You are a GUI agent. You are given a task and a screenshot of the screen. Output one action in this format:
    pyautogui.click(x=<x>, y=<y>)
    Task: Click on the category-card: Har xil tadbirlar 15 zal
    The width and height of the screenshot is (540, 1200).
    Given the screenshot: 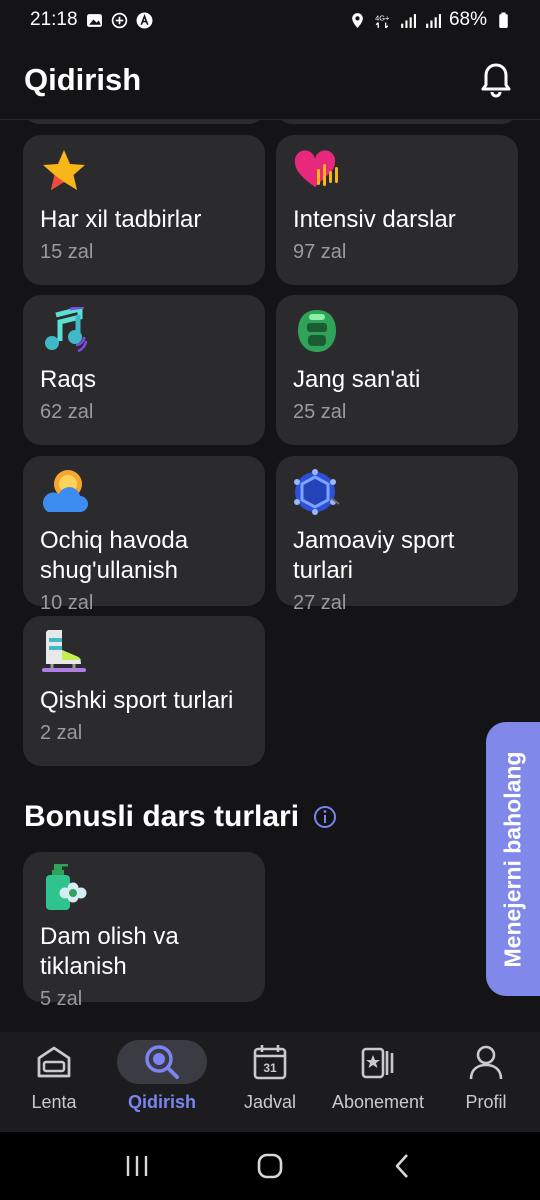 What is the action you would take?
    pyautogui.click(x=144, y=210)
    